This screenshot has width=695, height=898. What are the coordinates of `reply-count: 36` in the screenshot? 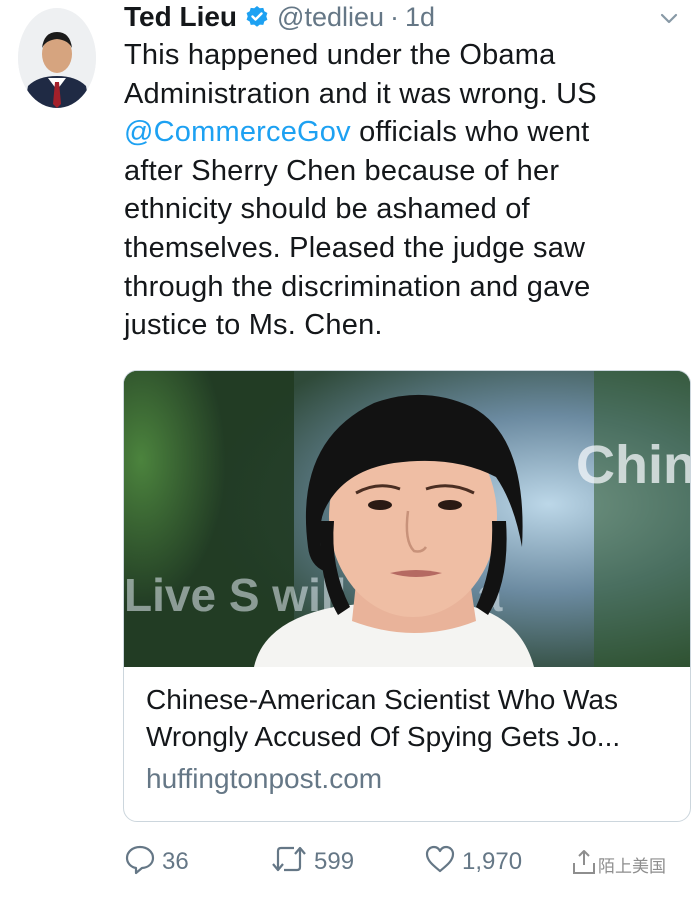 It's located at (175, 861).